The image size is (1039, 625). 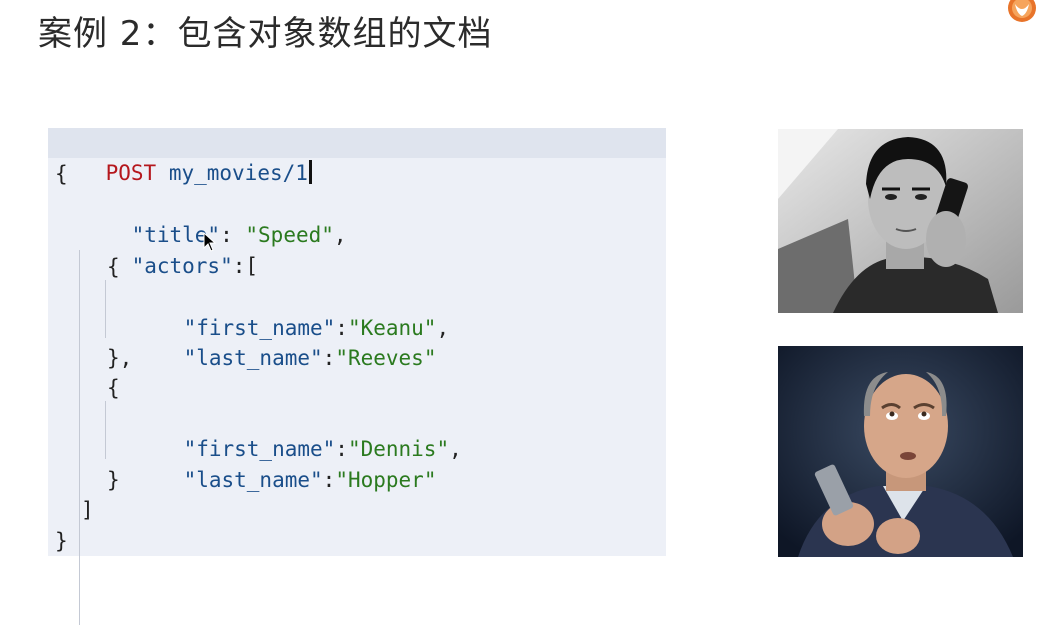 I want to click on code-line: "first_name":"Keanu",, so click(x=291, y=311).